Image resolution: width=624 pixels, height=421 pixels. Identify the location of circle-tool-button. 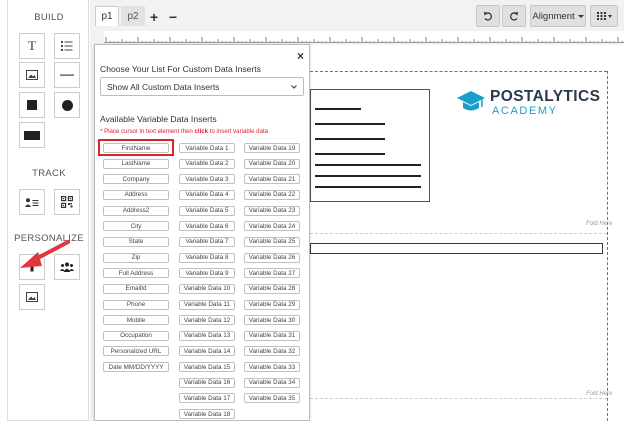
(67, 105).